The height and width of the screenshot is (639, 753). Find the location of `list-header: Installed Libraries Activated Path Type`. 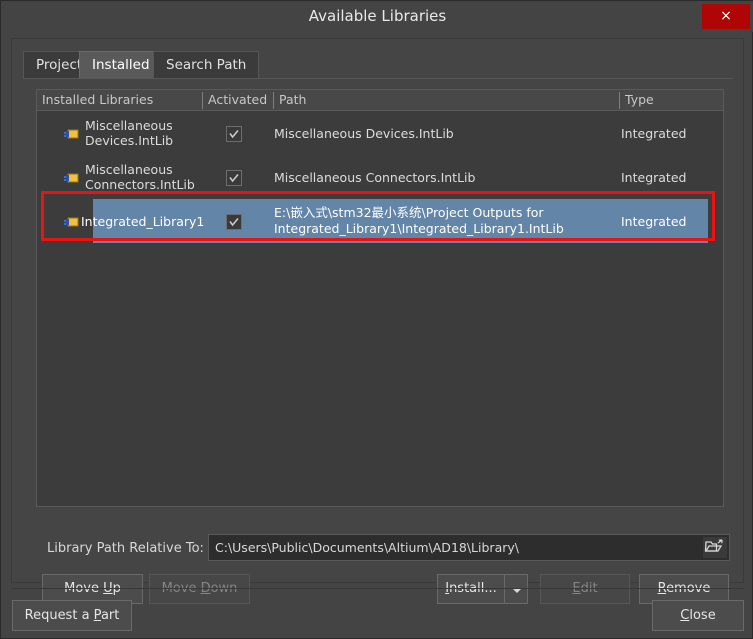

list-header: Installed Libraries Activated Path Type is located at coordinates (380, 100).